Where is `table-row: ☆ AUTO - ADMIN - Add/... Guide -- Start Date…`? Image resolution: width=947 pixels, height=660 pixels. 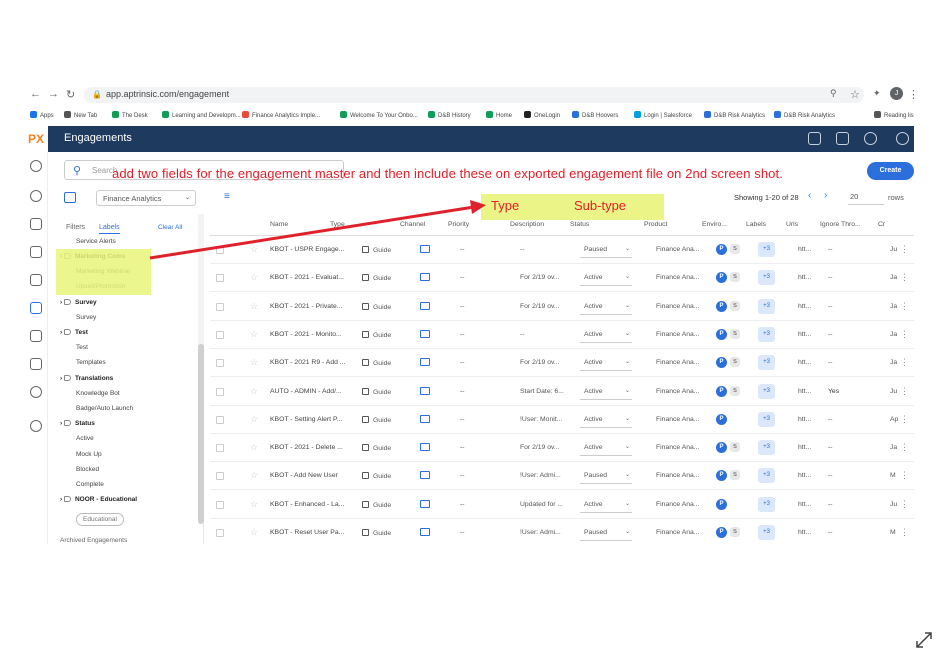
table-row: ☆ AUTO - ADMIN - Add/... Guide -- Start Date… is located at coordinates (562, 392).